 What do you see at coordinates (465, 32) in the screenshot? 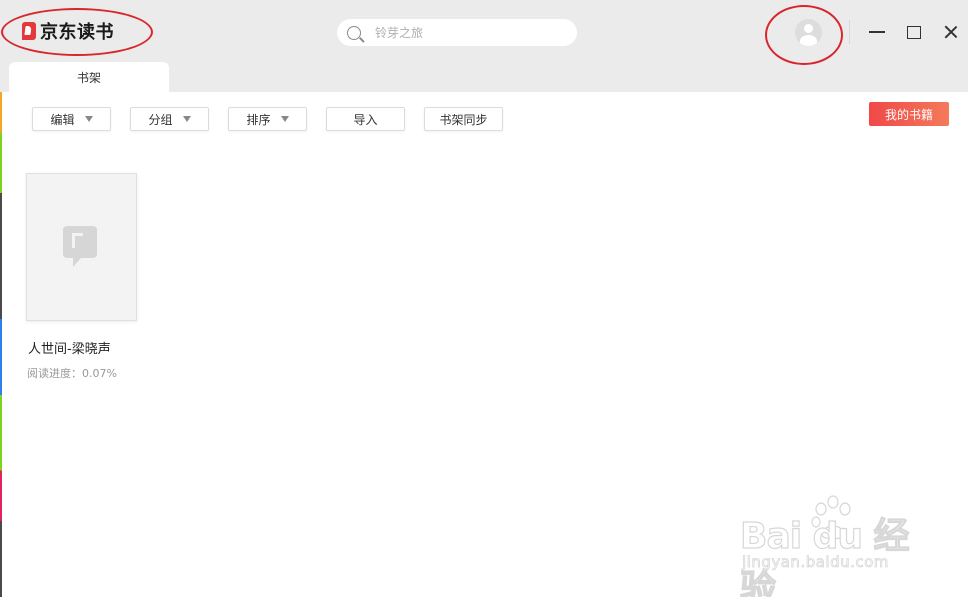
I see `search-input` at bounding box center [465, 32].